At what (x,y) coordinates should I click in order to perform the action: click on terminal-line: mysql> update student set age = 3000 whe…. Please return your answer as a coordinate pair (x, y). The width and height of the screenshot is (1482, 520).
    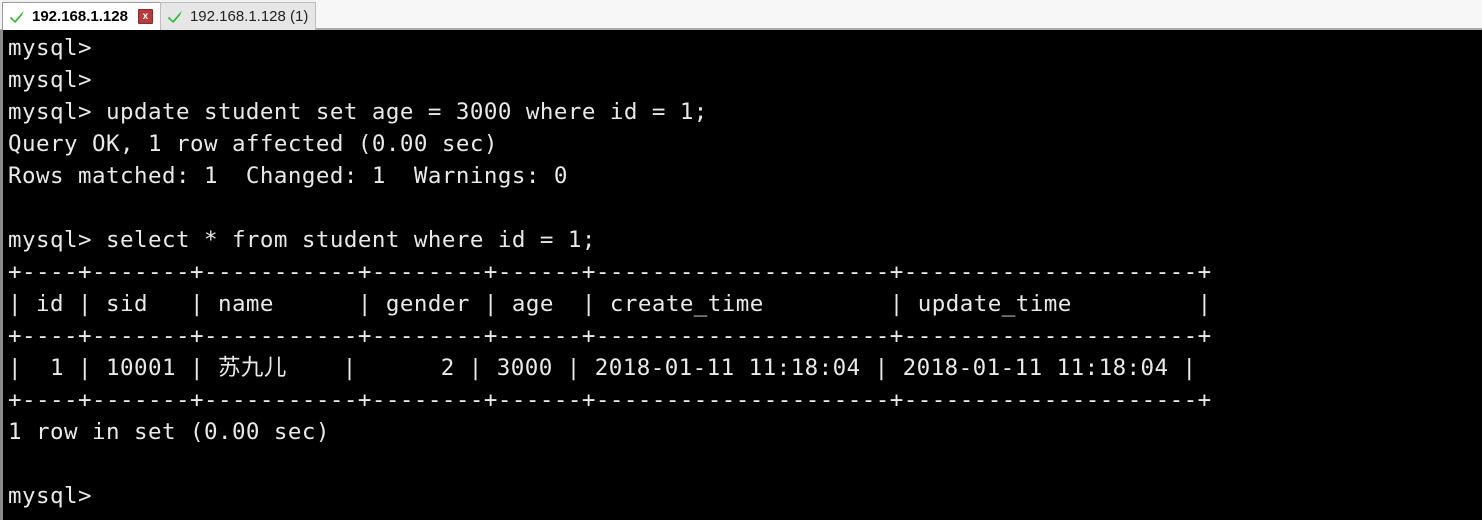
    Looking at the image, I should click on (358, 112).